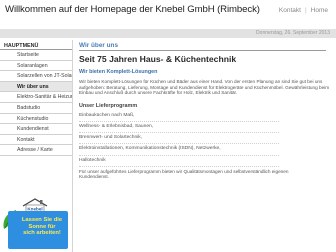  Describe the element at coordinates (179, 116) in the screenshot. I see `list-item: Einbauküchen nach Maß,` at that location.